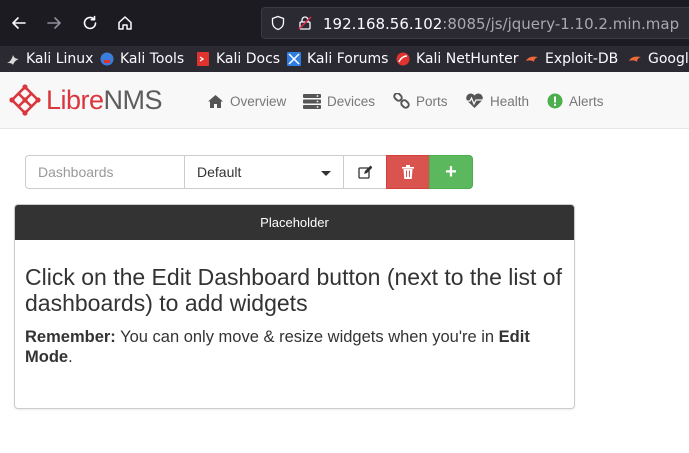 The image size is (689, 453). What do you see at coordinates (294, 59) in the screenshot?
I see `kali-forums-icon` at bounding box center [294, 59].